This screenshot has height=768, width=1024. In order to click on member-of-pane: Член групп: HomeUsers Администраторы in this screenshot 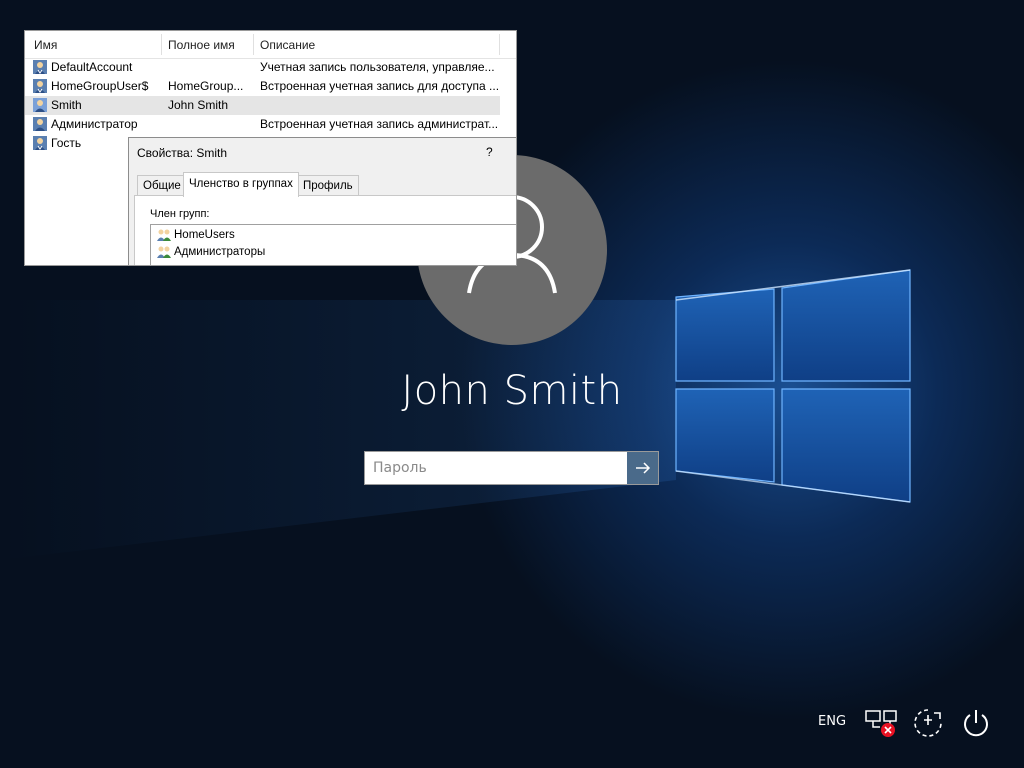, I will do `click(325, 230)`.